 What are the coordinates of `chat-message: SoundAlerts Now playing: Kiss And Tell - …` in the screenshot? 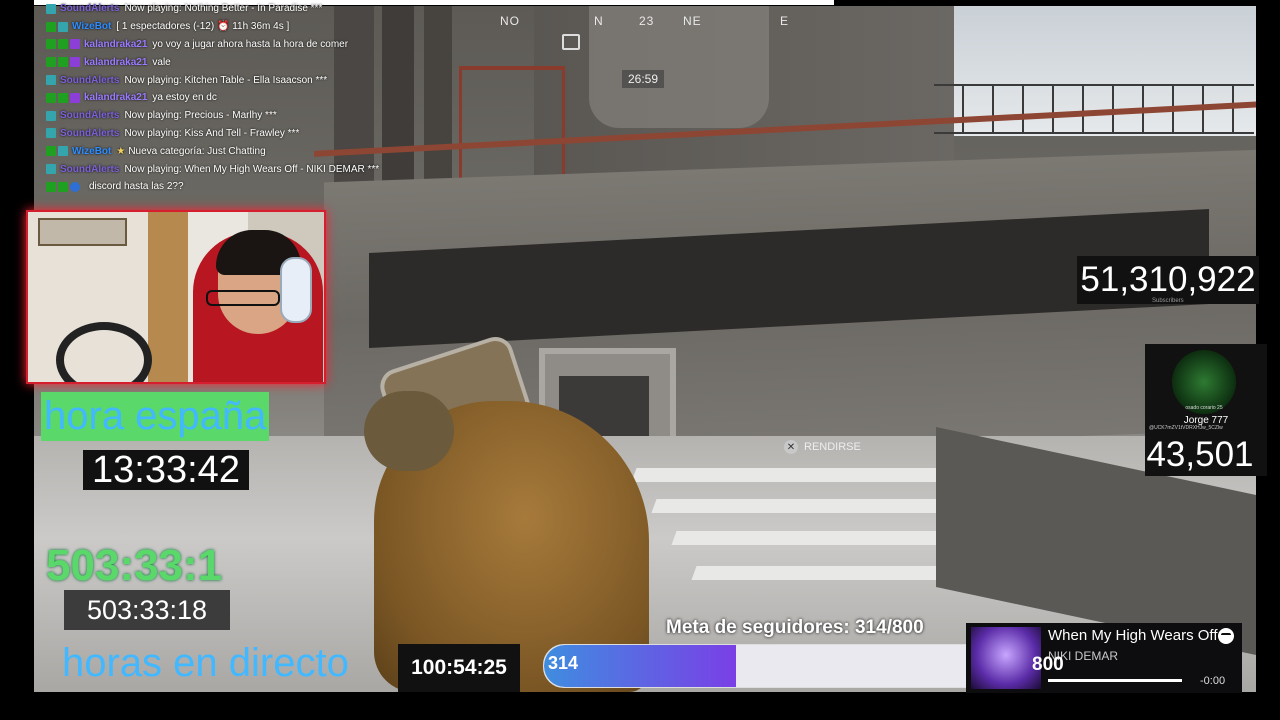 It's located at (236, 134).